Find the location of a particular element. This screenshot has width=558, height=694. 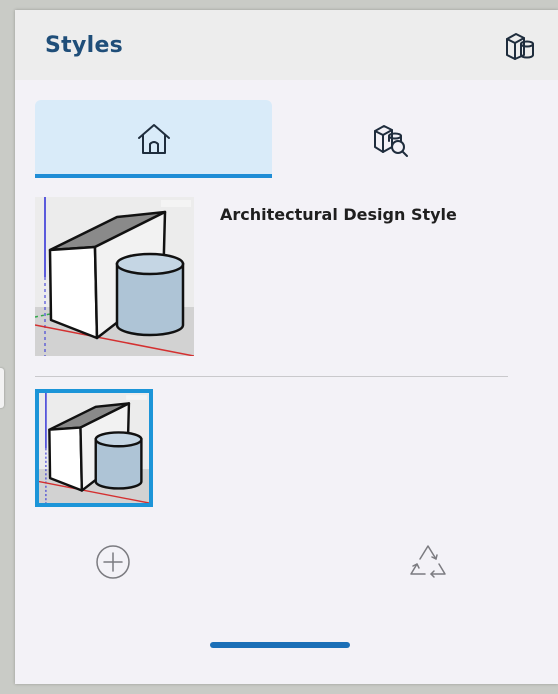

home-icon is located at coordinates (153, 139).